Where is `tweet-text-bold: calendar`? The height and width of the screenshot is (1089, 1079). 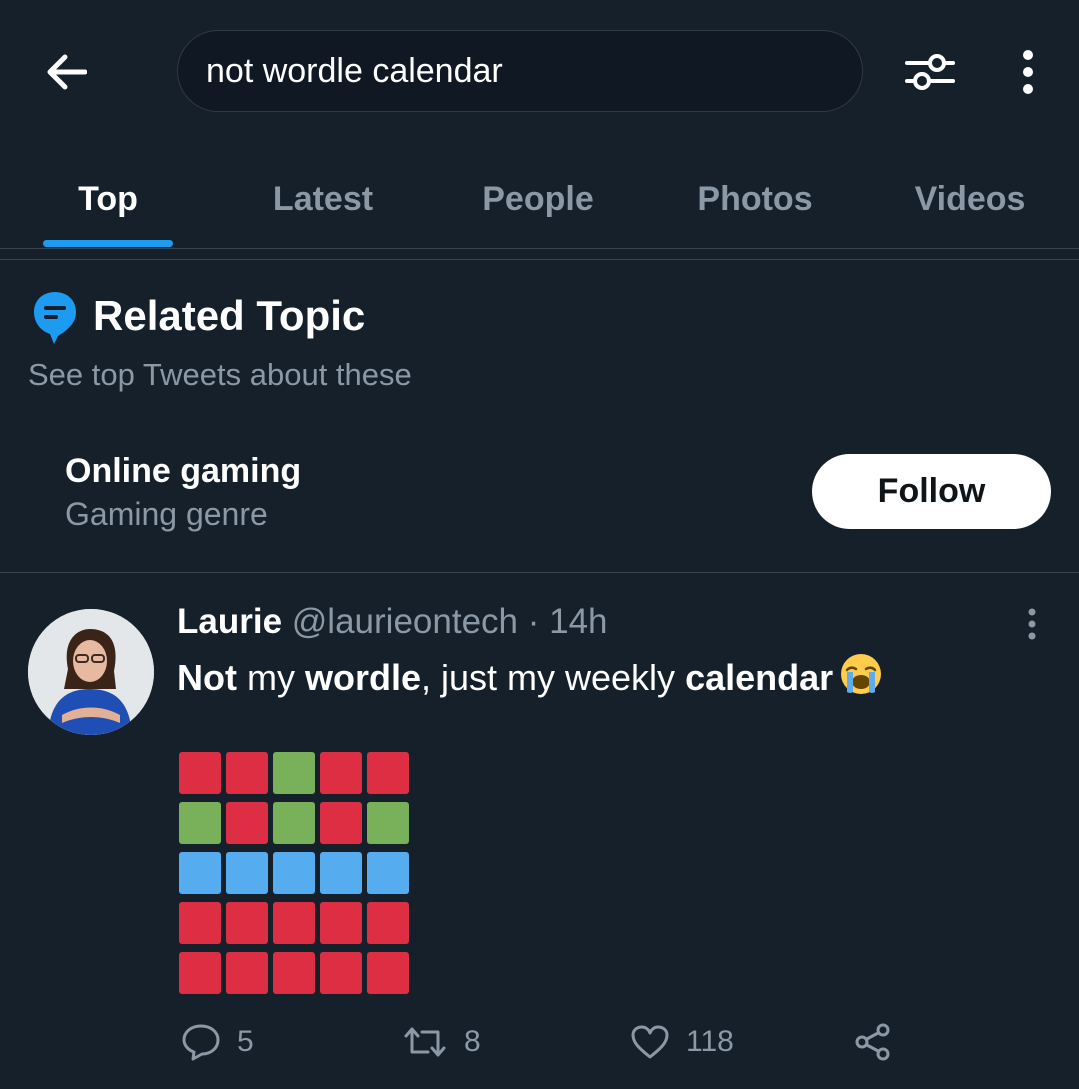
tweet-text-bold: calendar is located at coordinates (759, 677).